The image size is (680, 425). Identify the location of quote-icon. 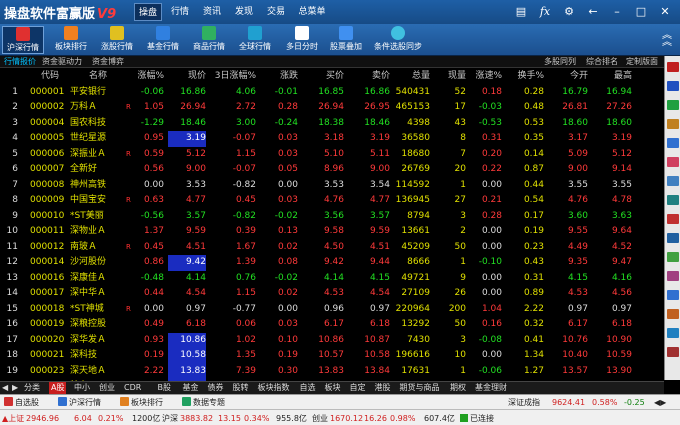
(673, 67).